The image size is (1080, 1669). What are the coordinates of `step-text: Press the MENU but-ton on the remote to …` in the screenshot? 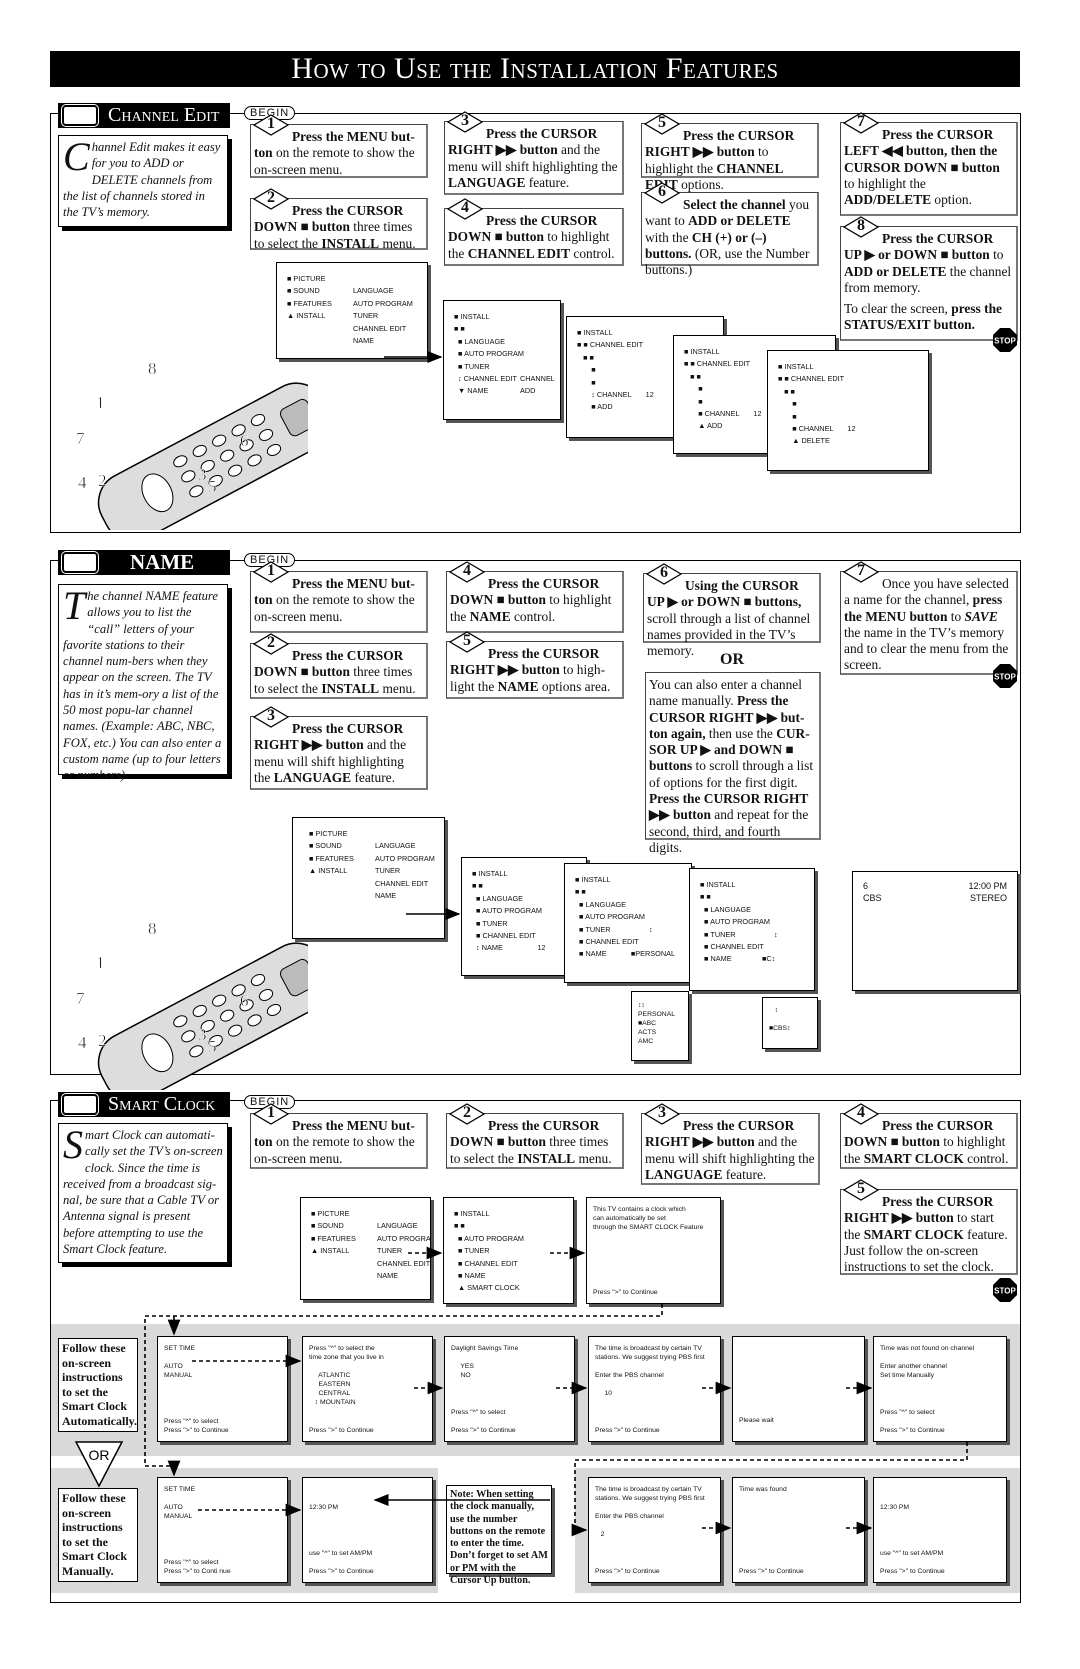 It's located at (338, 1142).